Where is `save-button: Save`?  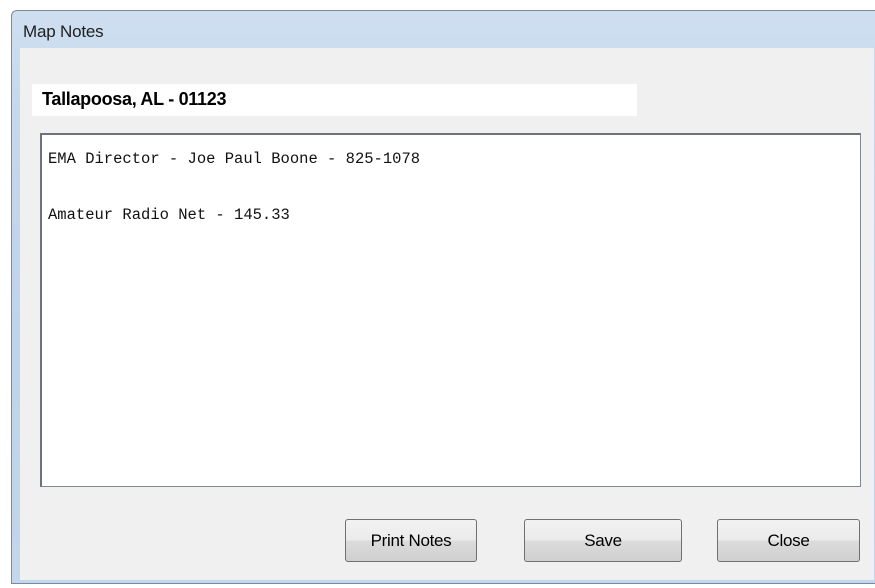 save-button: Save is located at coordinates (603, 540).